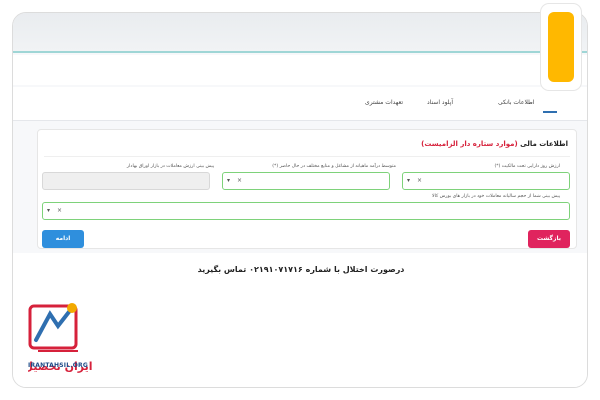 The image size is (600, 400). I want to click on avg-income-select: ▾ ×, so click(306, 181).